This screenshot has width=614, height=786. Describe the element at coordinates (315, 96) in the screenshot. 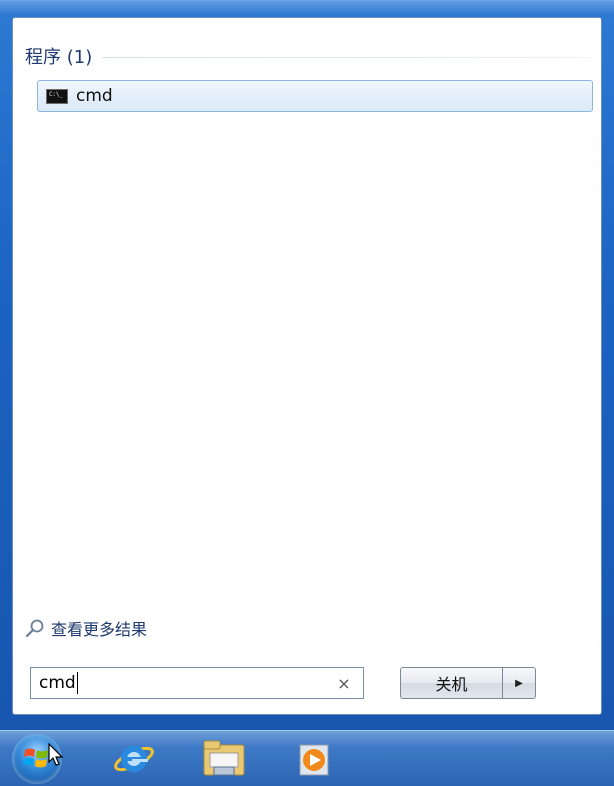

I see `result-item-cmd: C:\_ cmd` at that location.